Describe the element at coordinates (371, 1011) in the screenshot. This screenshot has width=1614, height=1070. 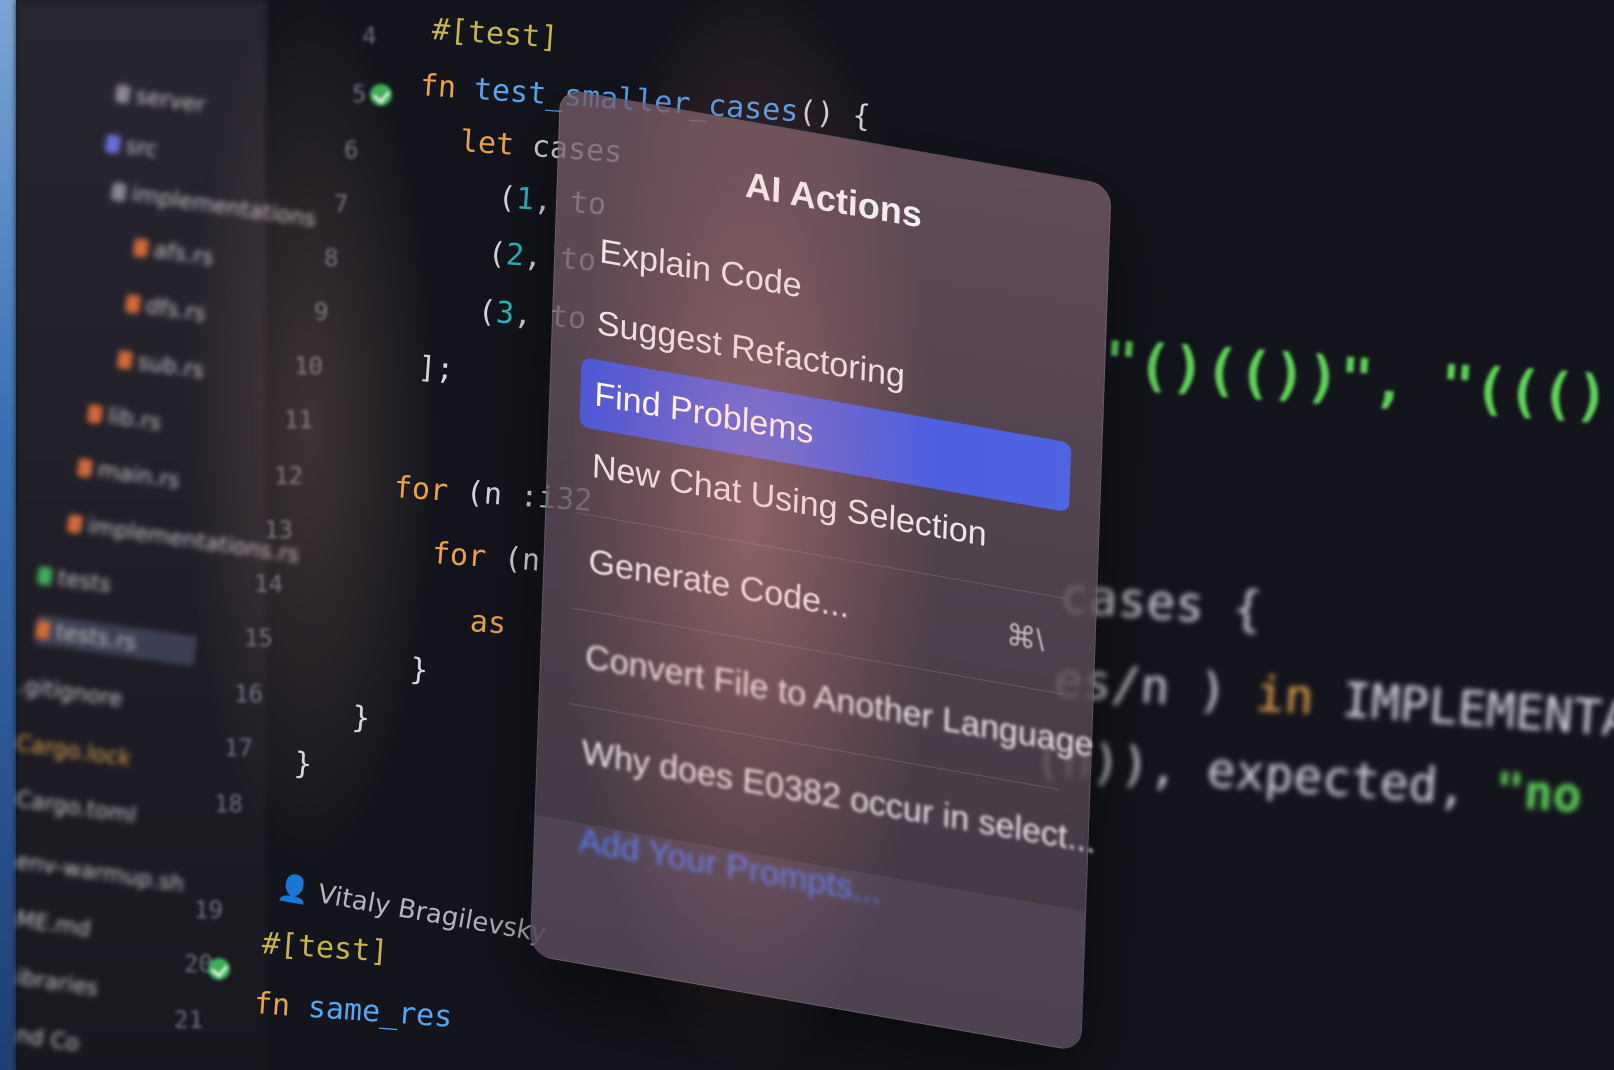
I see `function-name-token: same_res` at that location.